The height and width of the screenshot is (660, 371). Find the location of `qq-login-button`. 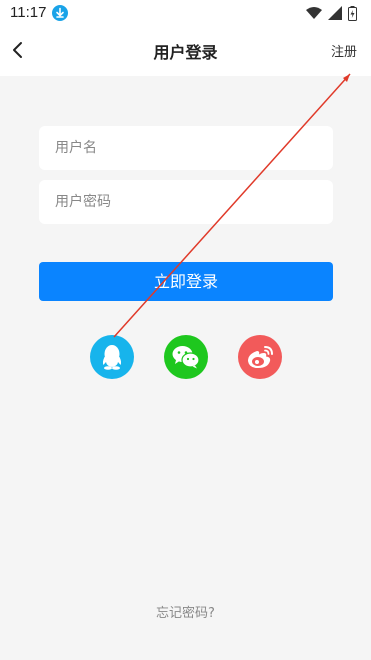

qq-login-button is located at coordinates (112, 357).